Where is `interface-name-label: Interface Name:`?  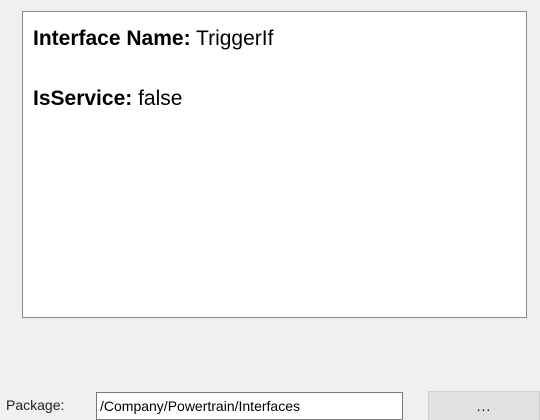 interface-name-label: Interface Name: is located at coordinates (112, 38).